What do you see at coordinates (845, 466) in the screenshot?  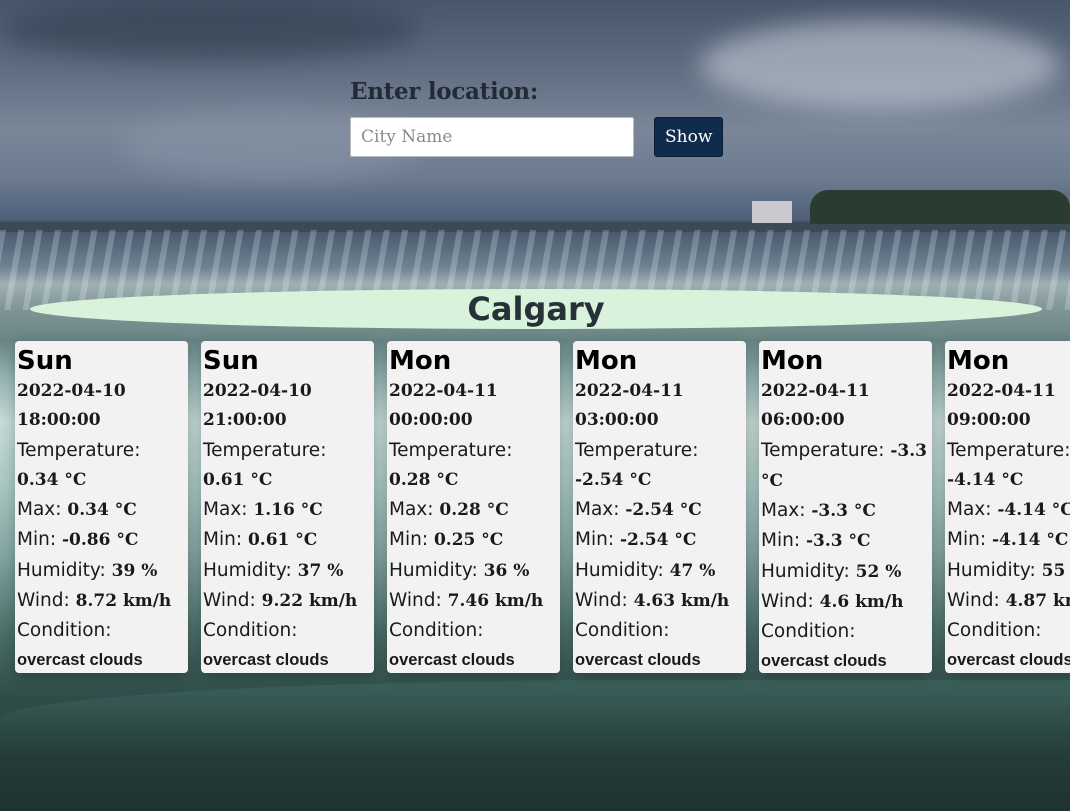 I see `temperature-row: Temperature: -3.3 °C` at bounding box center [845, 466].